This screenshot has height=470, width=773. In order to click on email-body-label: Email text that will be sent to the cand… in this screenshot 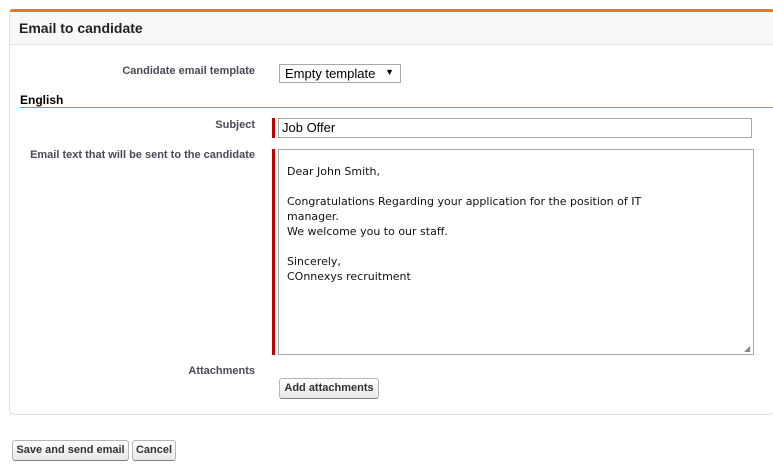, I will do `click(142, 155)`.